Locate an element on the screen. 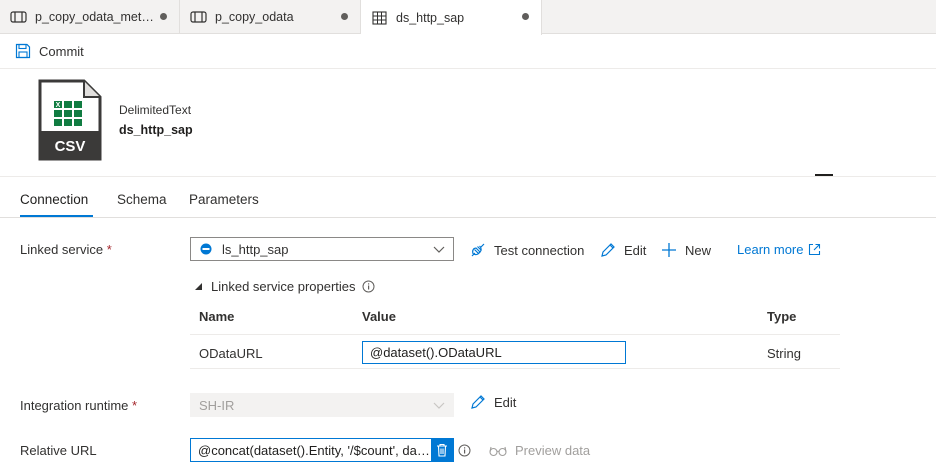 The width and height of the screenshot is (936, 471). dataset-table-icon is located at coordinates (379, 17).